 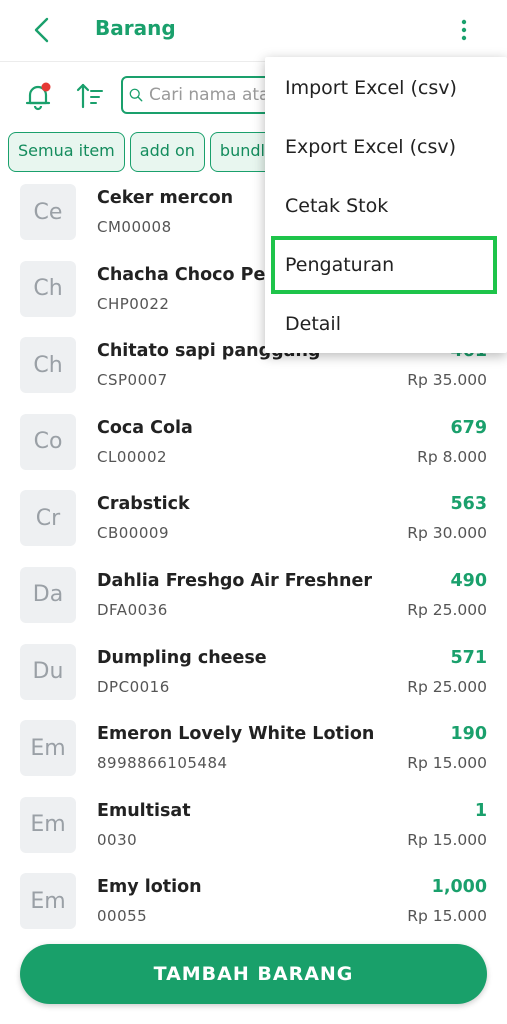 What do you see at coordinates (132, 456) in the screenshot?
I see `item-code: CL00002` at bounding box center [132, 456].